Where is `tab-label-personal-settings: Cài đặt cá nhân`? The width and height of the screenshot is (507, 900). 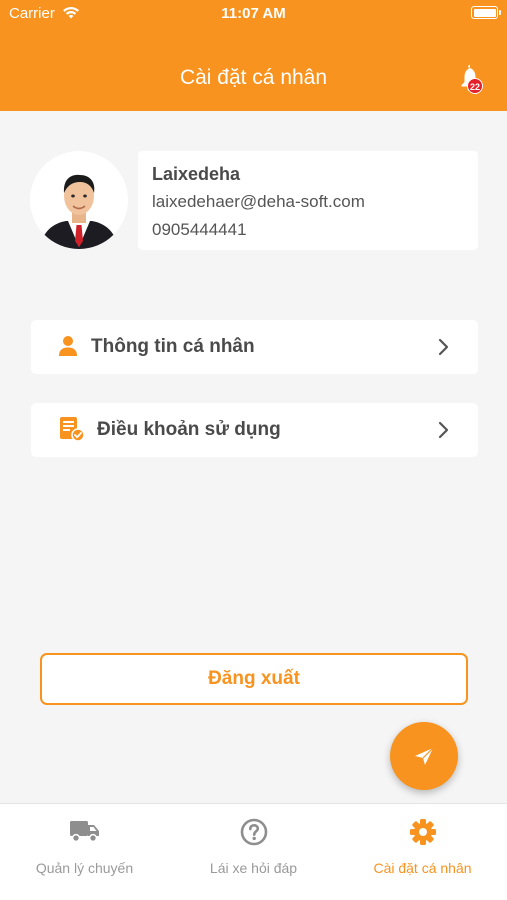
tab-label-personal-settings: Cài đặt cá nhân is located at coordinates (422, 868).